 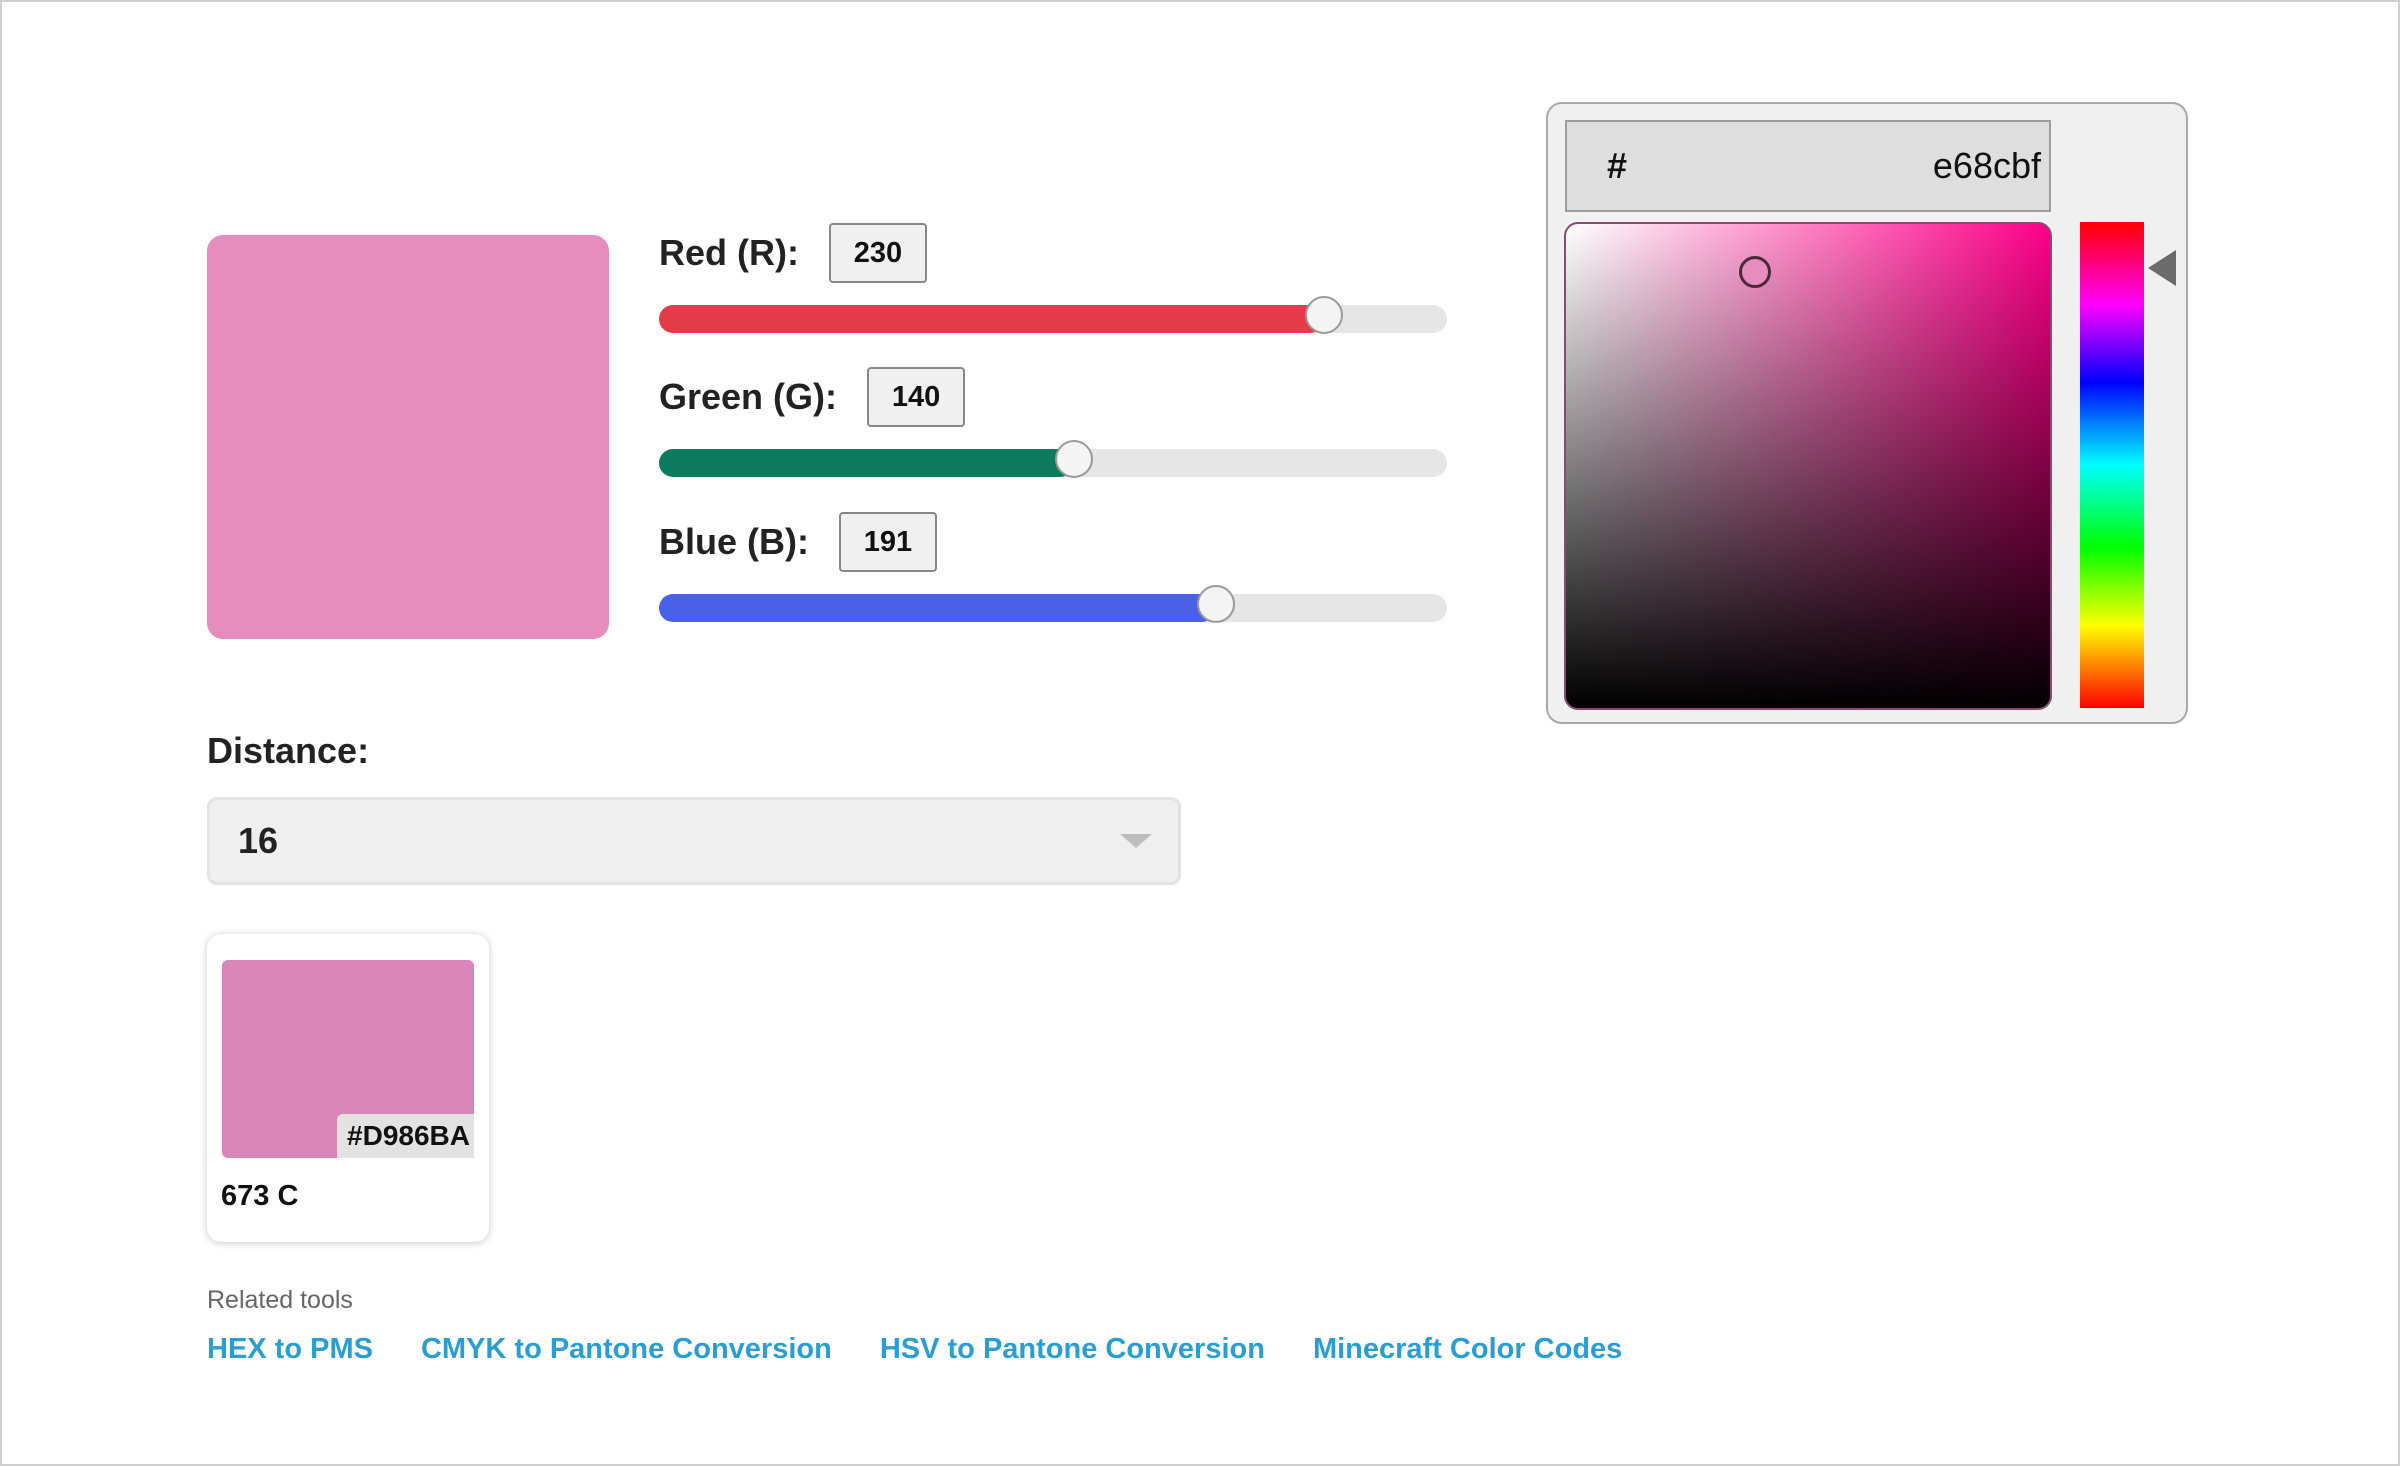 What do you see at coordinates (626, 1349) in the screenshot?
I see `link-cmyk-to-pantone: CMYK to Pantone Conversion` at bounding box center [626, 1349].